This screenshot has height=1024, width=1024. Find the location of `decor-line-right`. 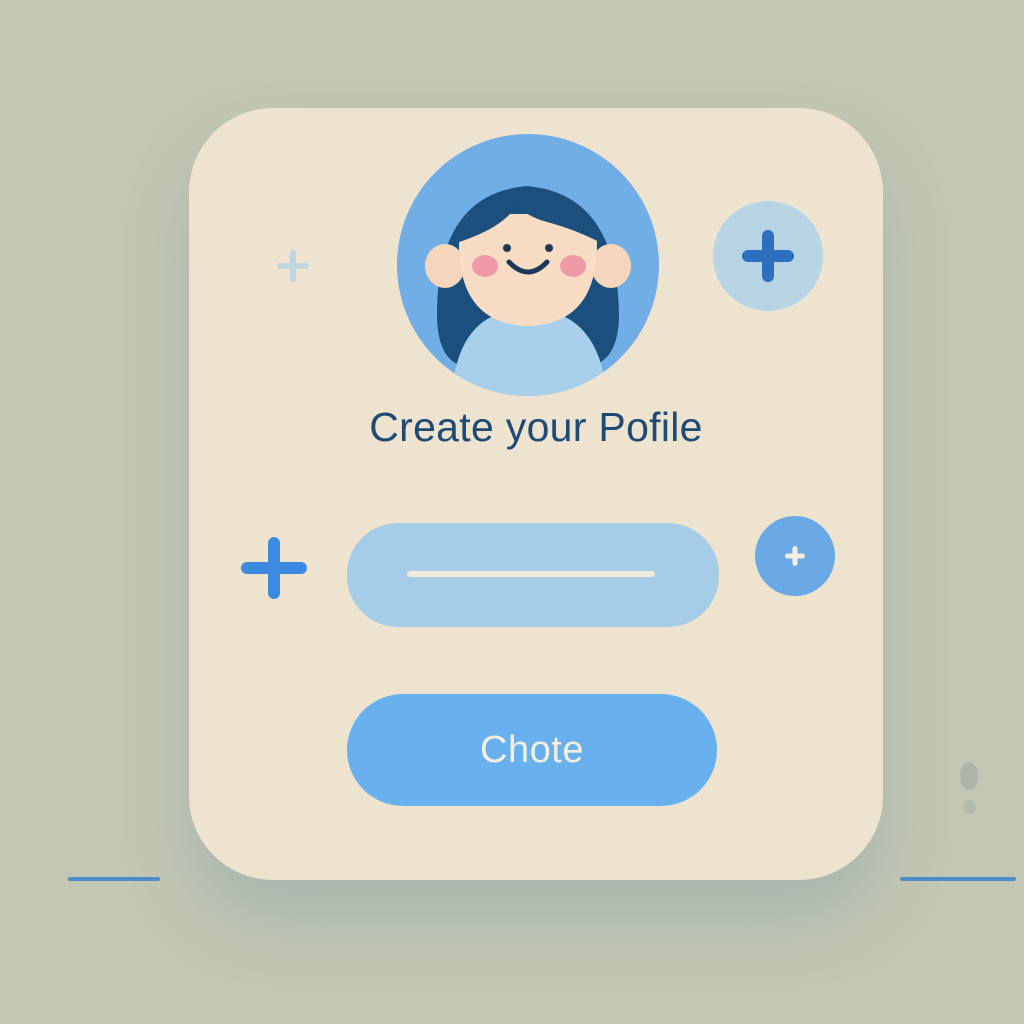

decor-line-right is located at coordinates (958, 879).